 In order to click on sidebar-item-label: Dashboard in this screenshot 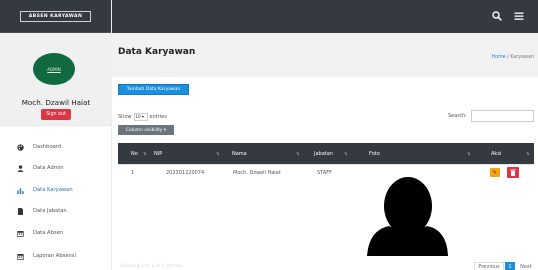, I will do `click(47, 147)`.